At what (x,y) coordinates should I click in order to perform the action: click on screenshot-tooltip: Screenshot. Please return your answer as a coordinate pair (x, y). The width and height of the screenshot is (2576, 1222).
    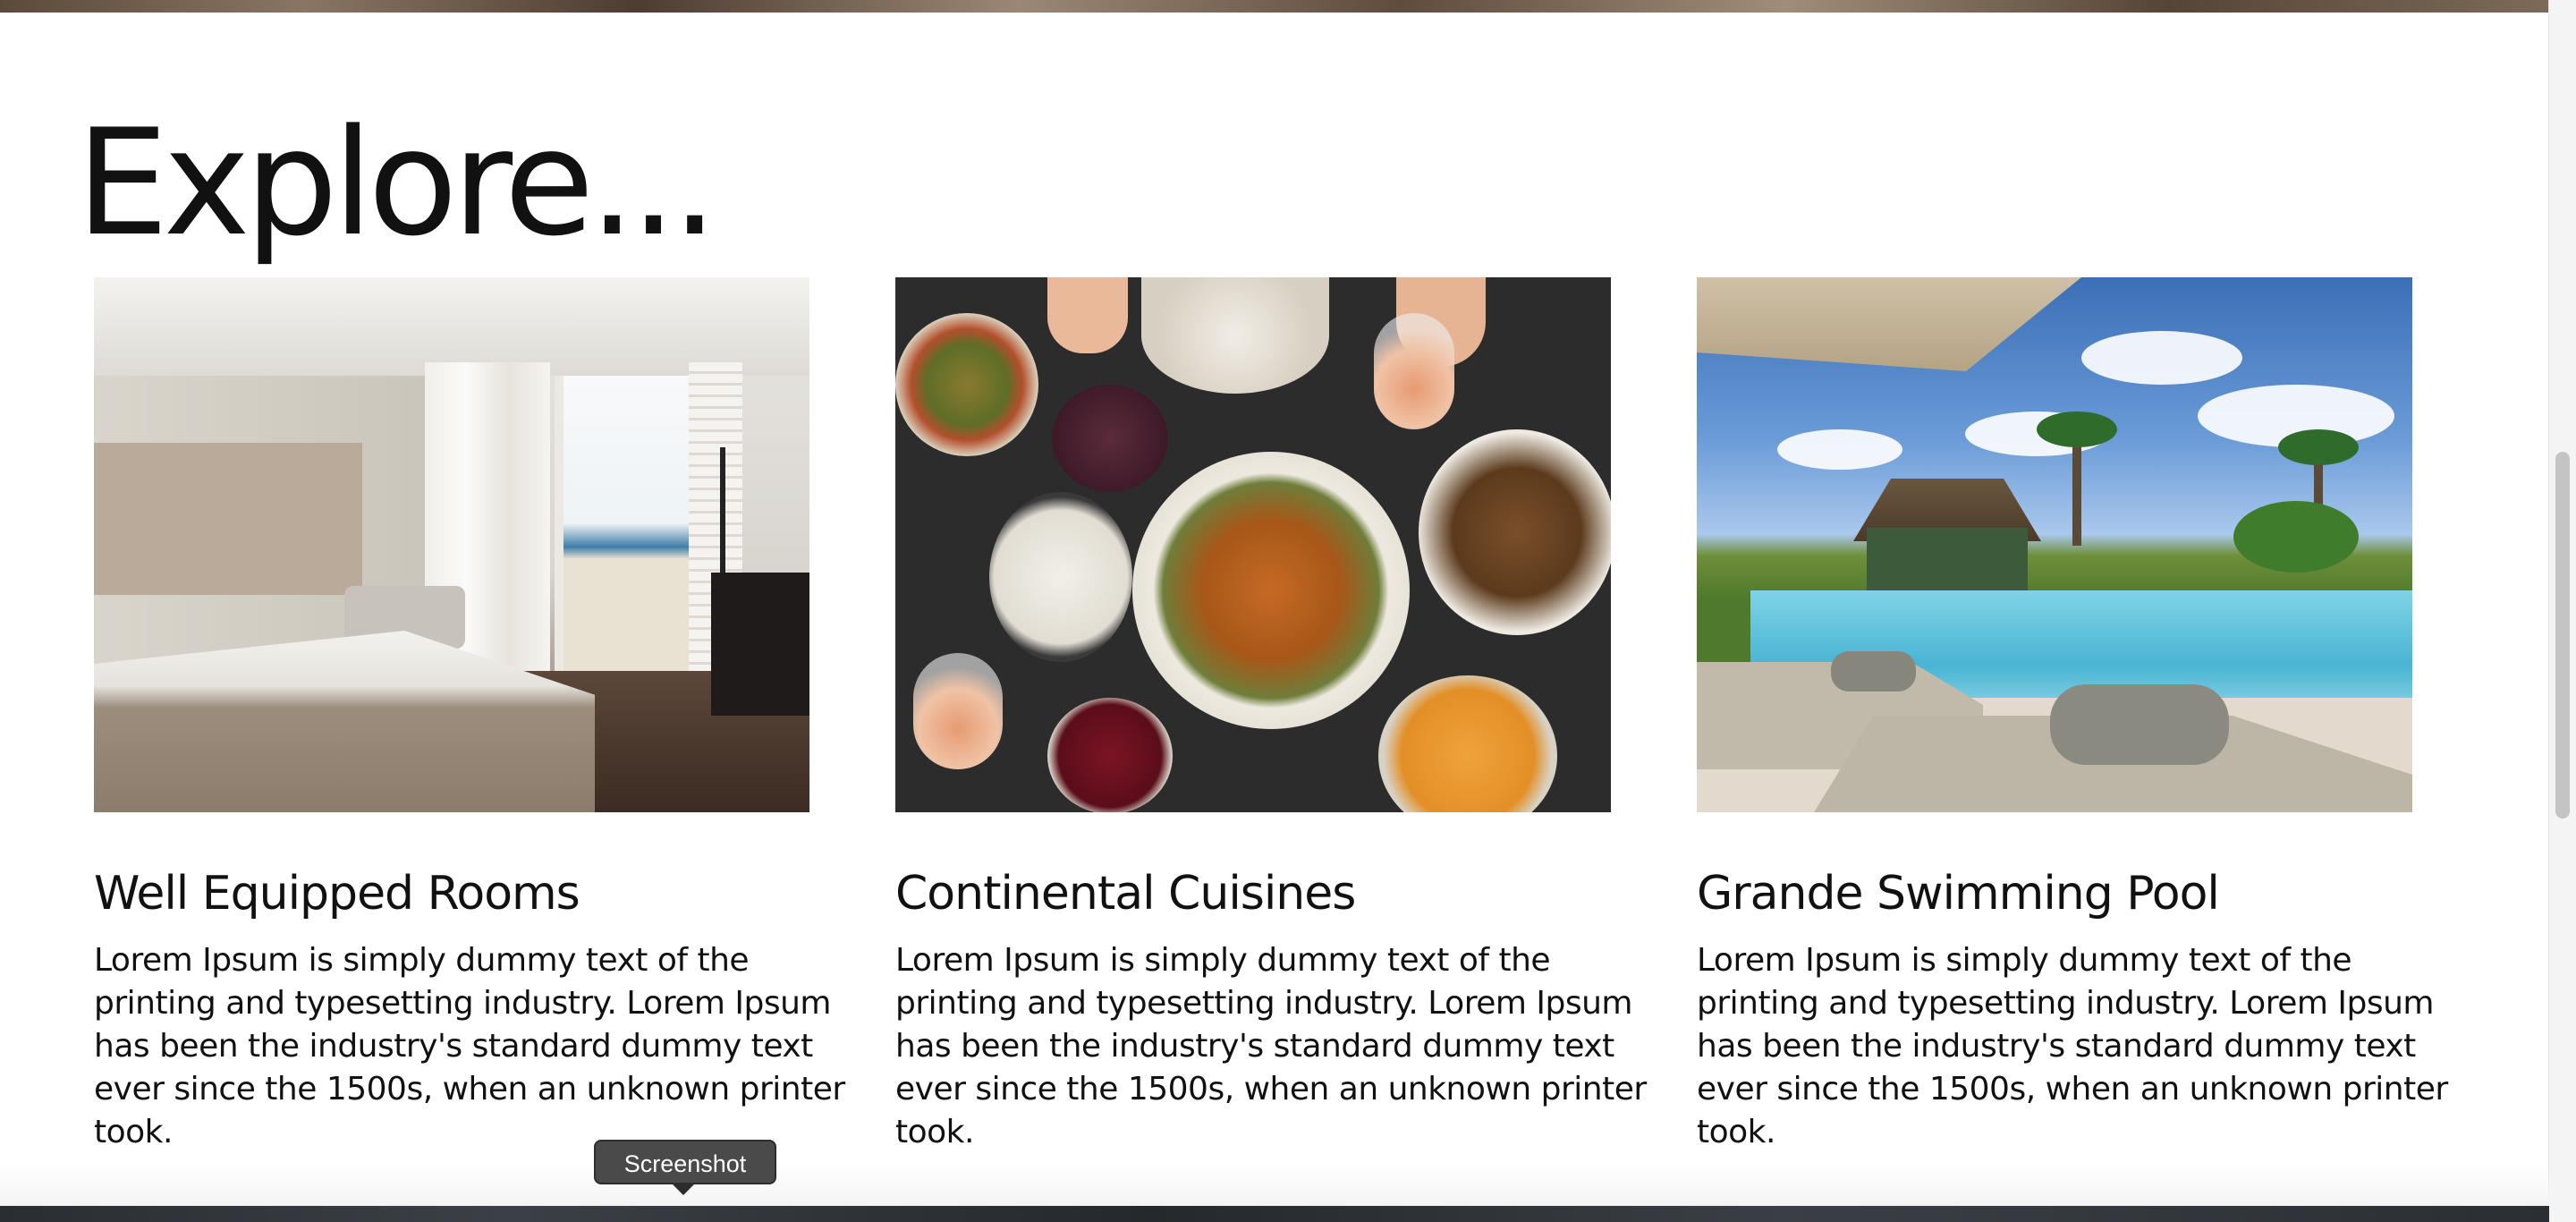
    Looking at the image, I should click on (685, 1162).